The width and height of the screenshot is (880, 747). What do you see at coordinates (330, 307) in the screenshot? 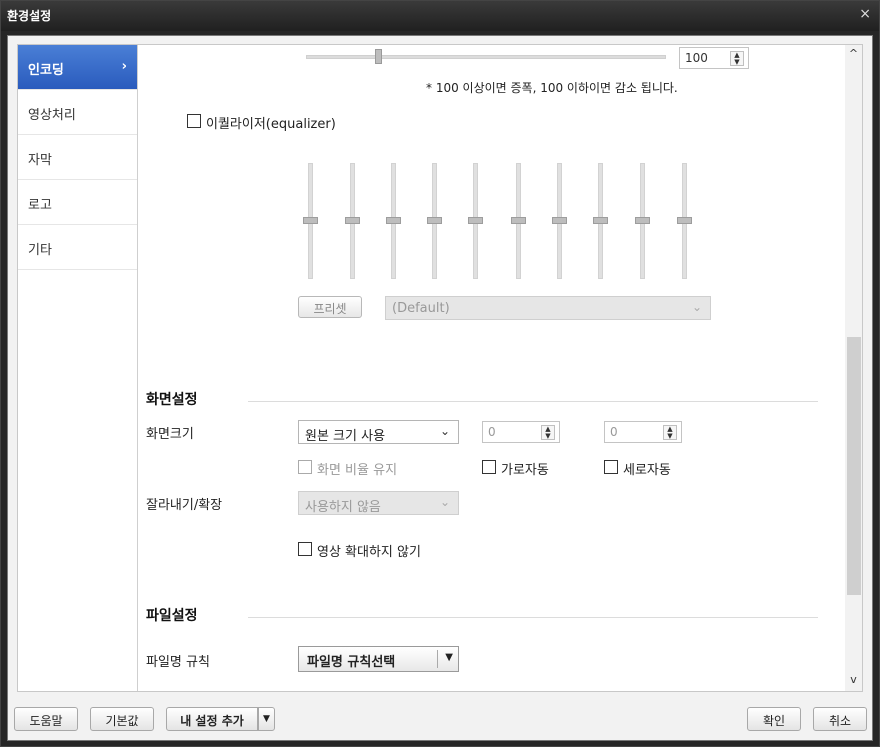
I see `preset-button: 프리셋` at bounding box center [330, 307].